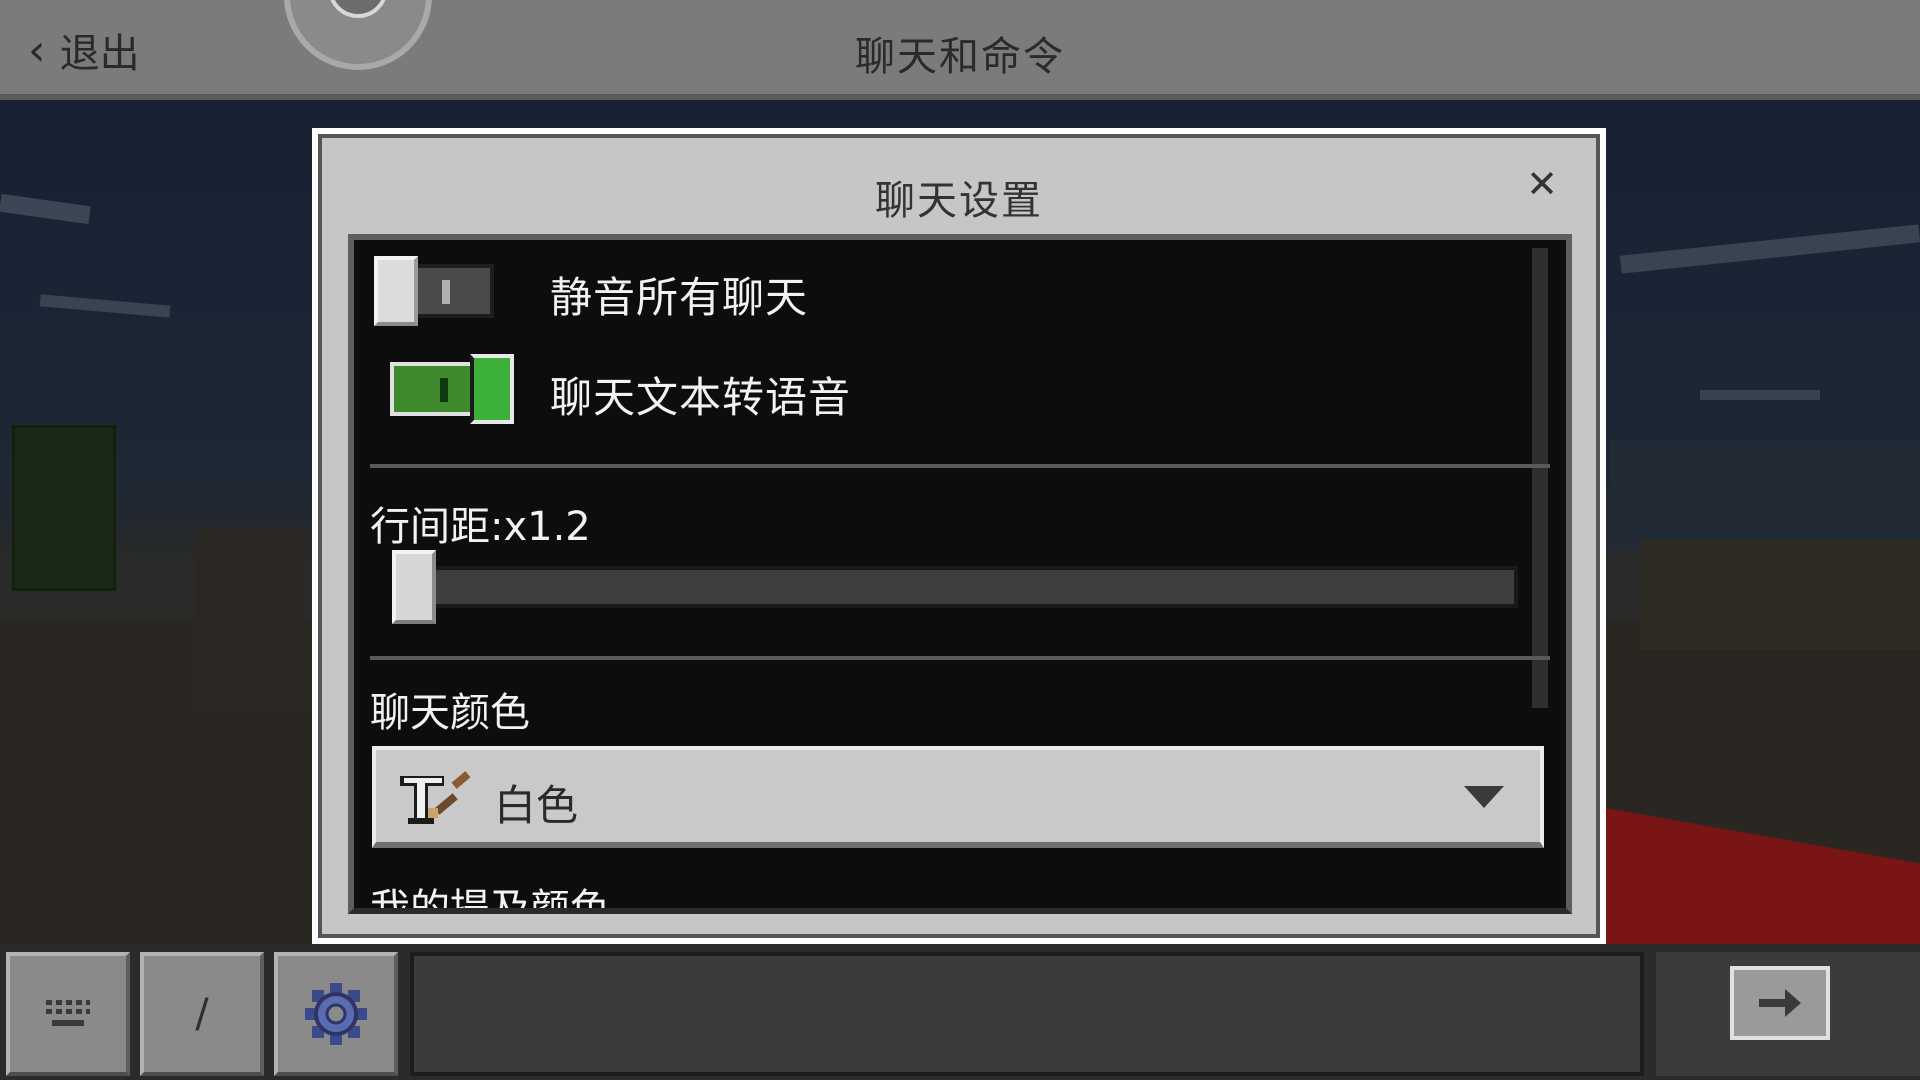 The image size is (1920, 1080). What do you see at coordinates (1484, 797) in the screenshot?
I see `chevron-down-icon` at bounding box center [1484, 797].